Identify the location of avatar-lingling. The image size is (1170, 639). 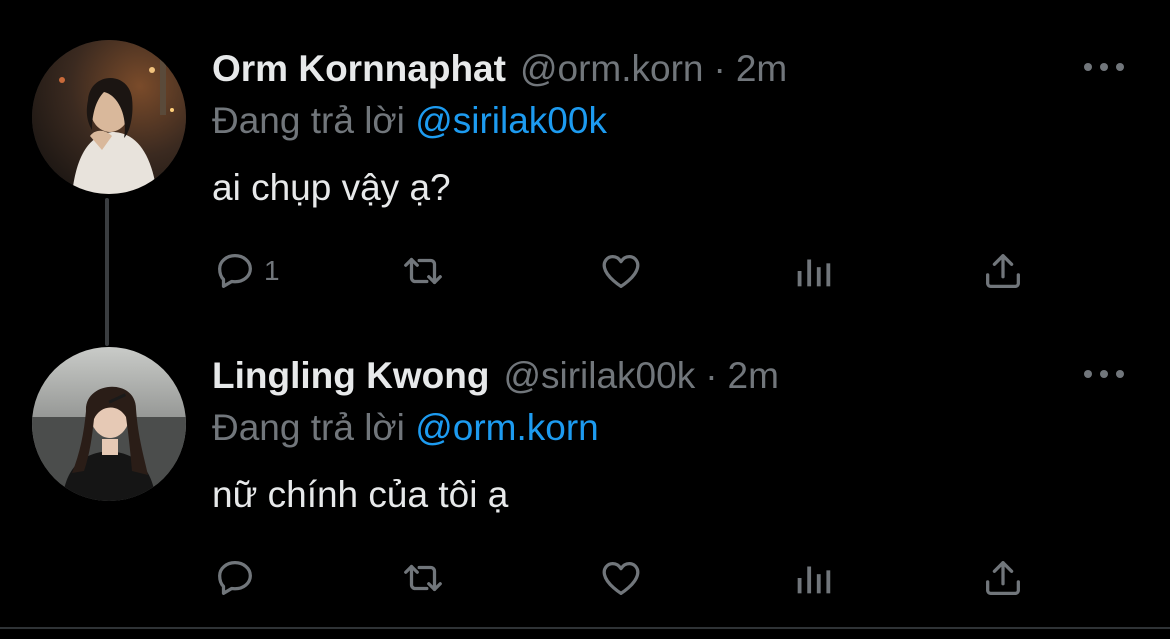
(109, 424).